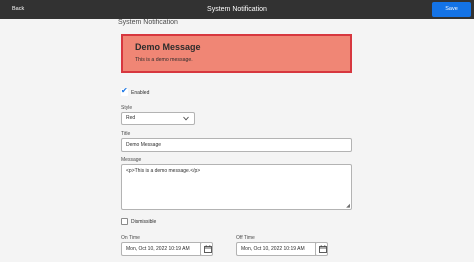 This screenshot has width=474, height=262. I want to click on off-time-value: Mon, Oct 10, 2022 10:19 AM, so click(273, 249).